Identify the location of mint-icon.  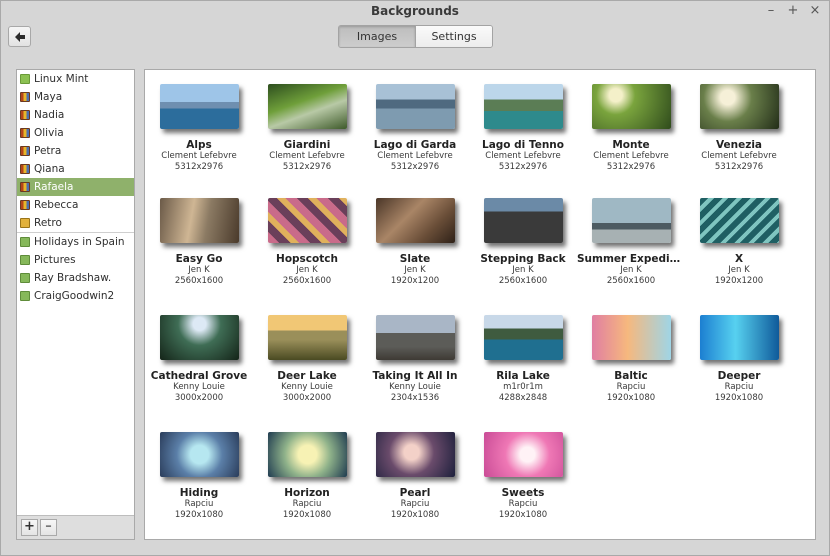
(25, 79).